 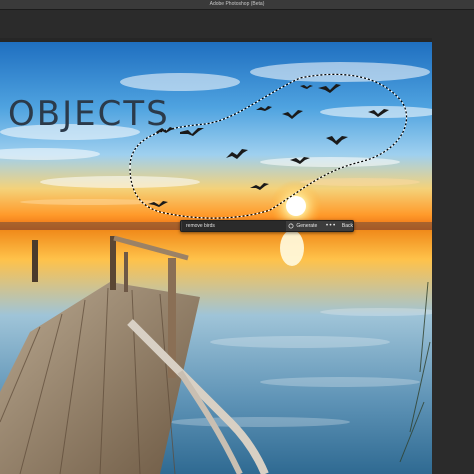 What do you see at coordinates (89, 114) in the screenshot?
I see `canvas-headline: OBJECTS` at bounding box center [89, 114].